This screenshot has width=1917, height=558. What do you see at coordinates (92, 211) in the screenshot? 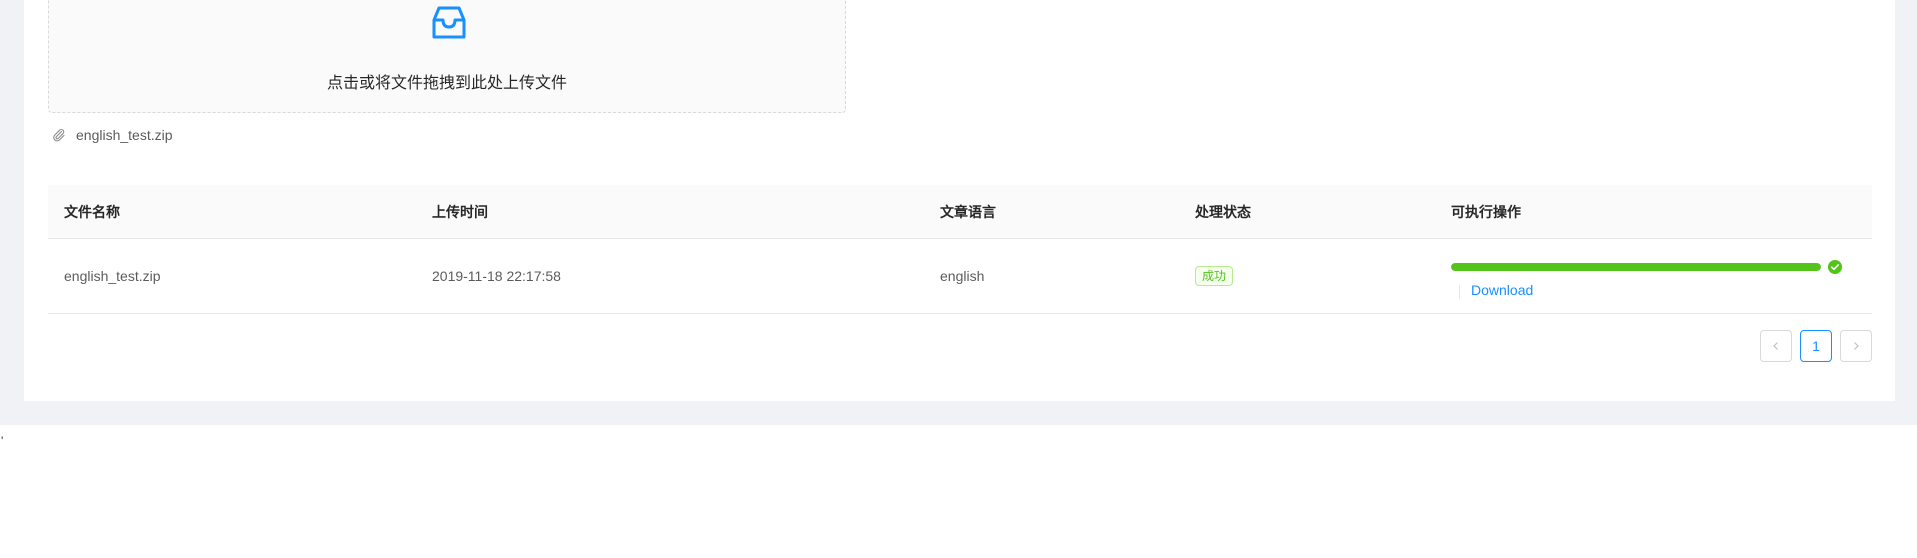
I see `column-header-file-name: 文件名称` at bounding box center [92, 211].